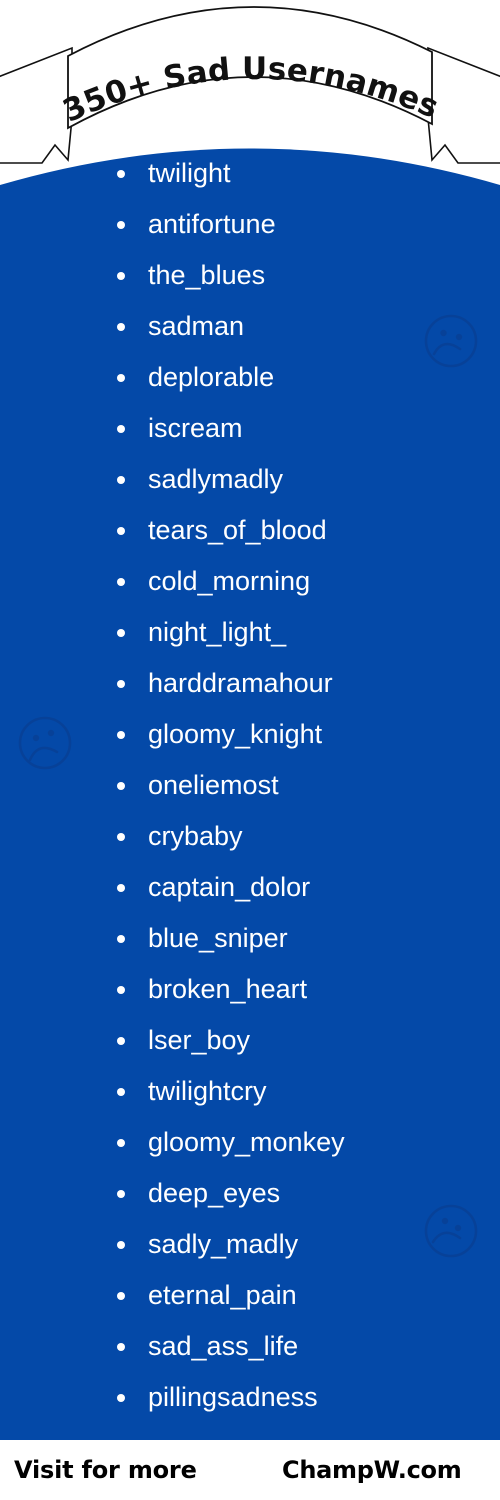  Describe the element at coordinates (250, 173) in the screenshot. I see `list-item: twilight` at that location.